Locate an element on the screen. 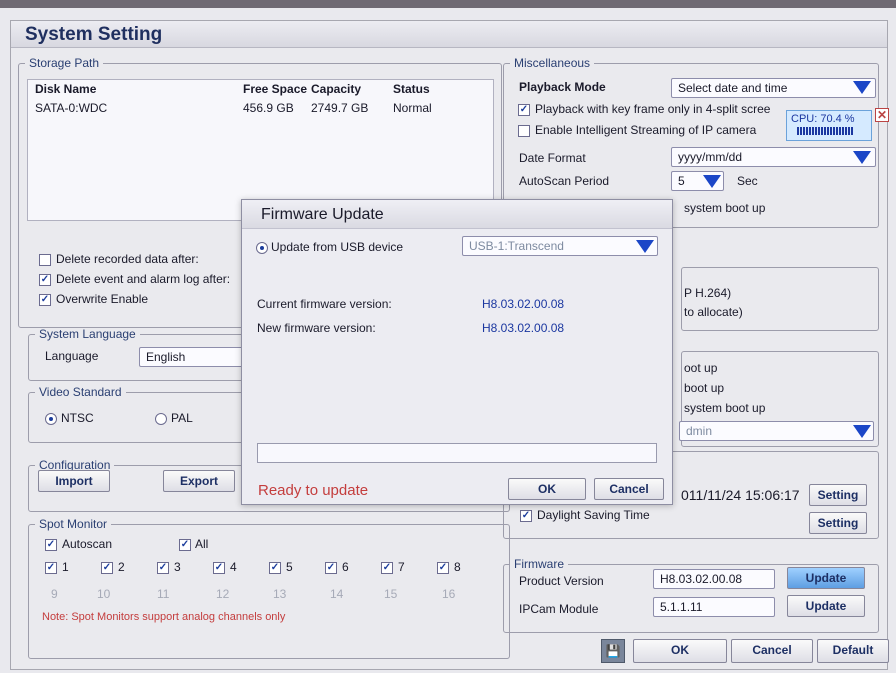  footer-cancel-button: Cancel is located at coordinates (772, 651).